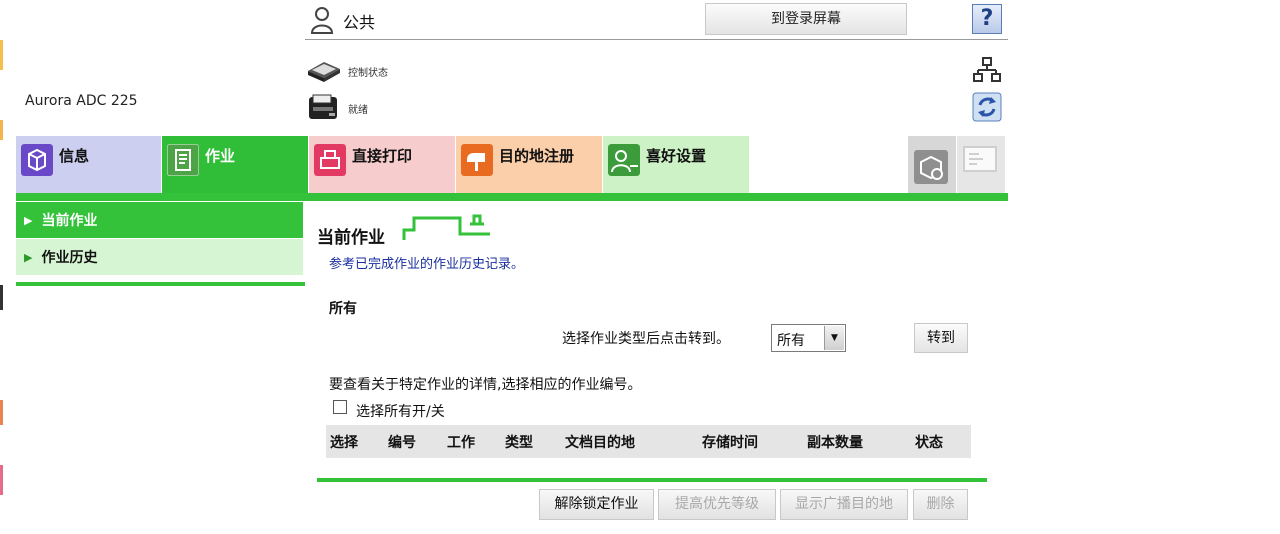 This screenshot has width=1280, height=534. Describe the element at coordinates (477, 160) in the screenshot. I see `mailbox-icon` at that location.